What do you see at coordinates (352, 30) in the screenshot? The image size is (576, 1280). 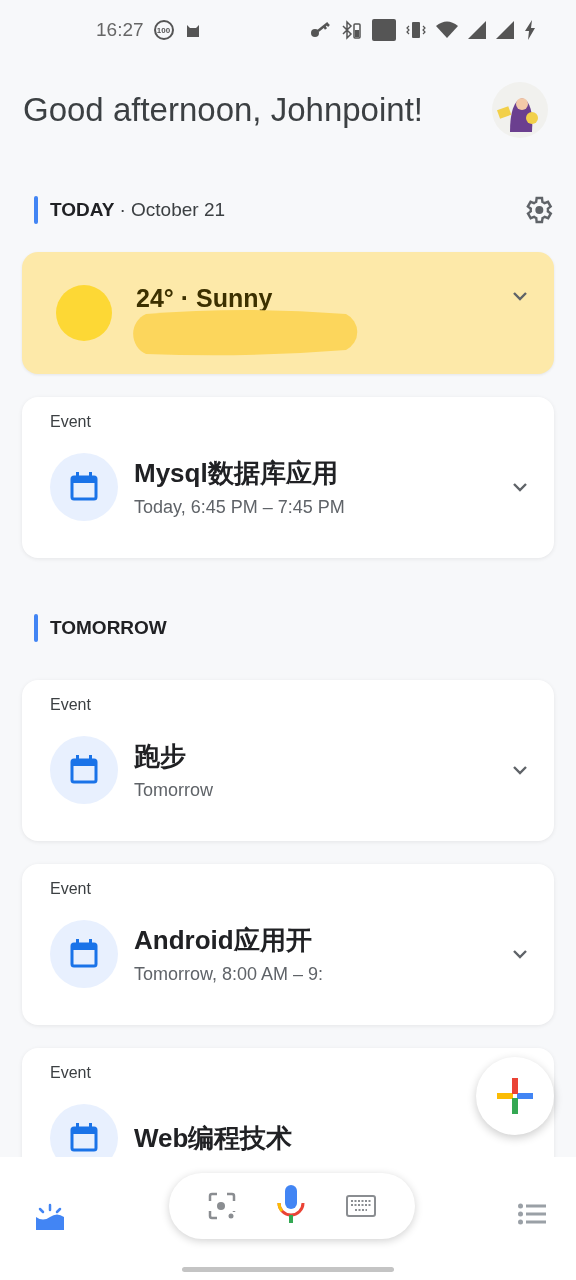 I see `bluetooth-battery-icon` at bounding box center [352, 30].